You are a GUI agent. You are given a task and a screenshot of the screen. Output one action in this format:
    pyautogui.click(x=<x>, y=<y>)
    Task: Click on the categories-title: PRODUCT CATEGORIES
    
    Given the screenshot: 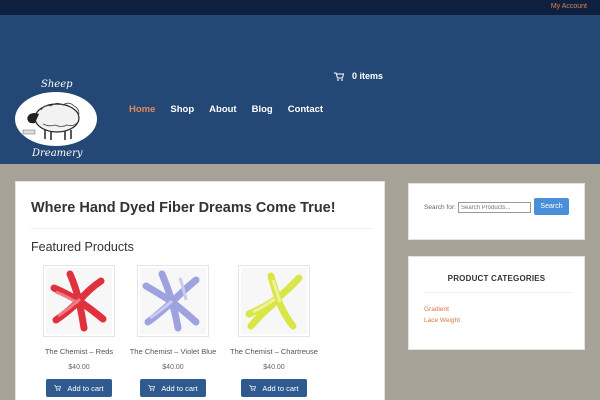 What is the action you would take?
    pyautogui.click(x=496, y=278)
    